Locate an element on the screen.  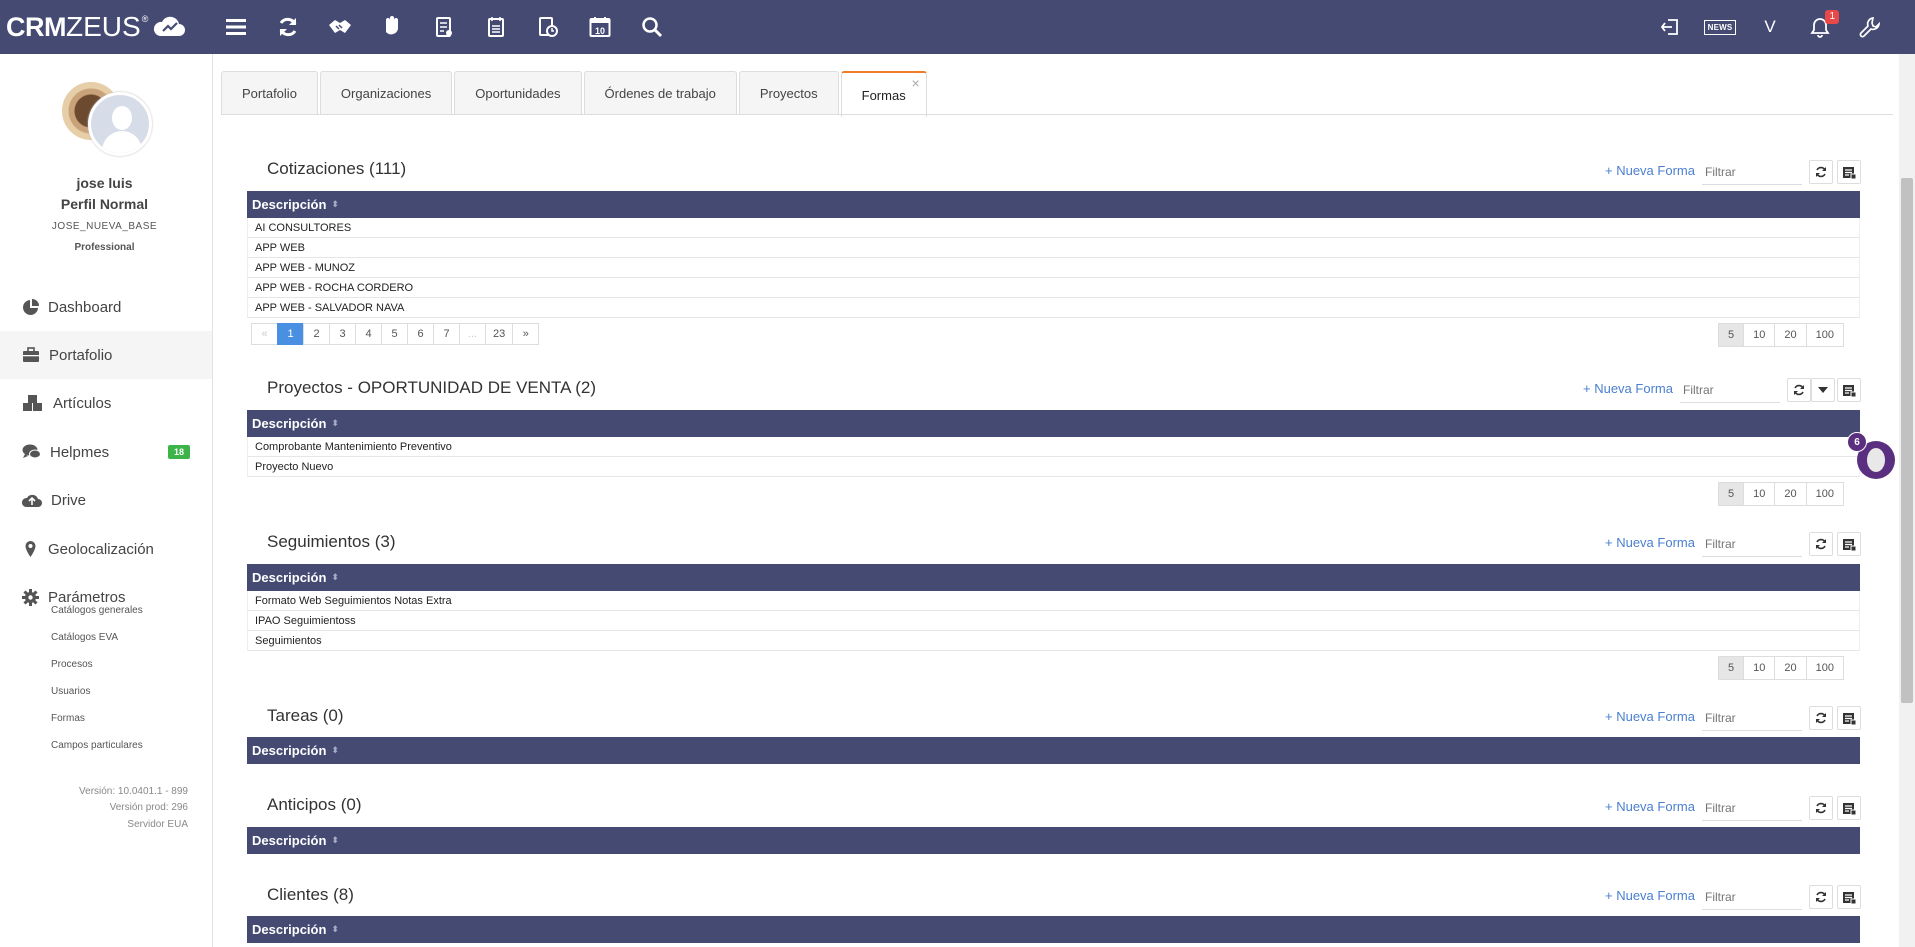
refresh-icon is located at coordinates (288, 27).